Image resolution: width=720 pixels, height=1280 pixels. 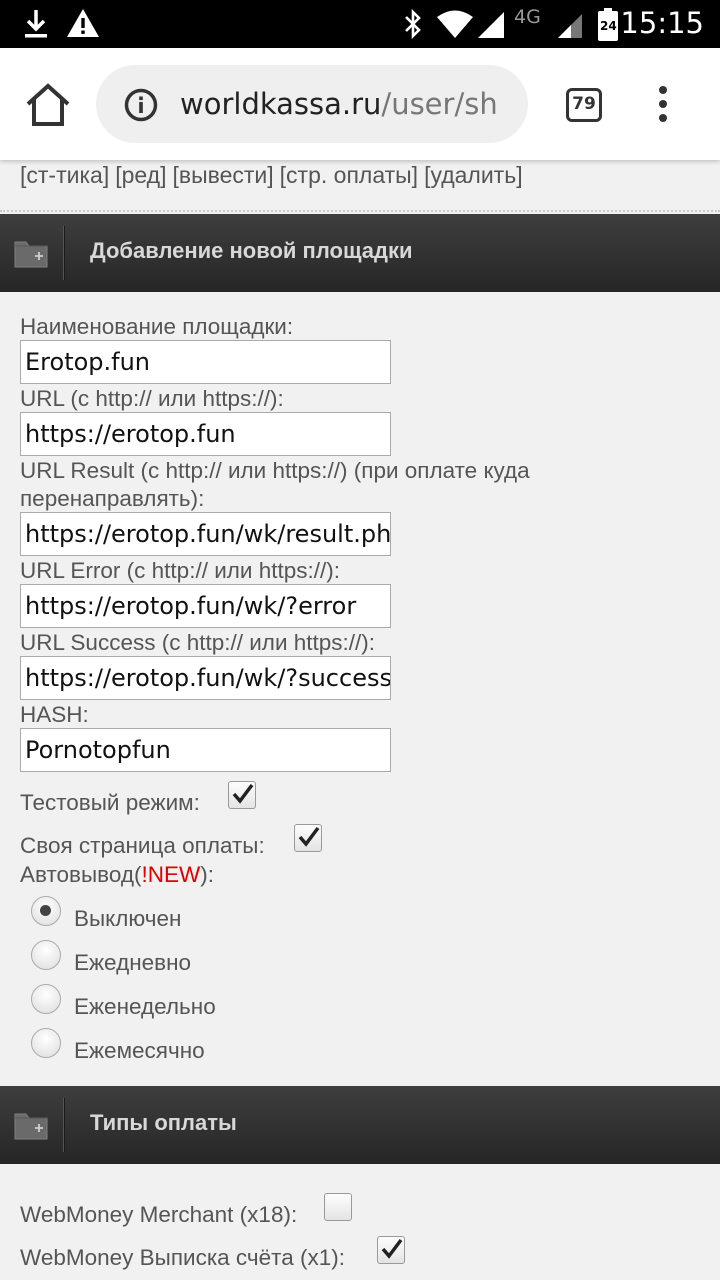 What do you see at coordinates (159, 1214) in the screenshot?
I see `payment-webmoney-merchant-label: WebMoney Merchant (x18):` at bounding box center [159, 1214].